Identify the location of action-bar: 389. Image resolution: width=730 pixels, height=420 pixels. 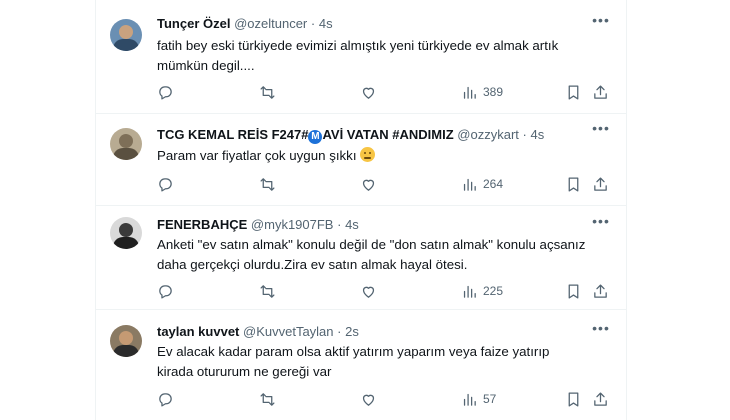
(361, 92).